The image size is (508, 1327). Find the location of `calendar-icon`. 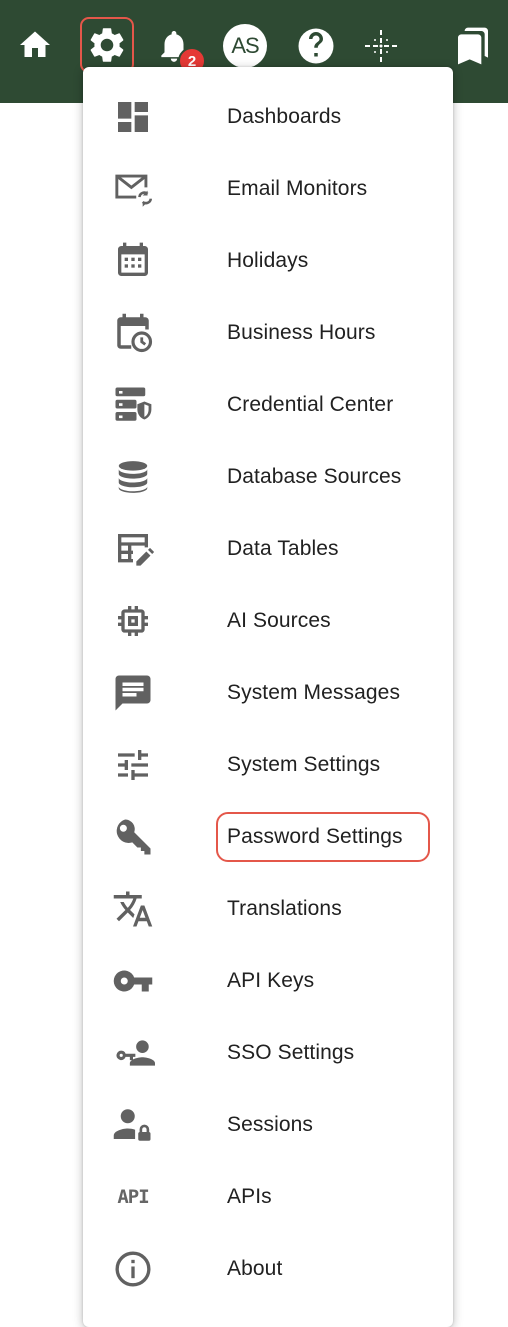

calendar-icon is located at coordinates (133, 260).